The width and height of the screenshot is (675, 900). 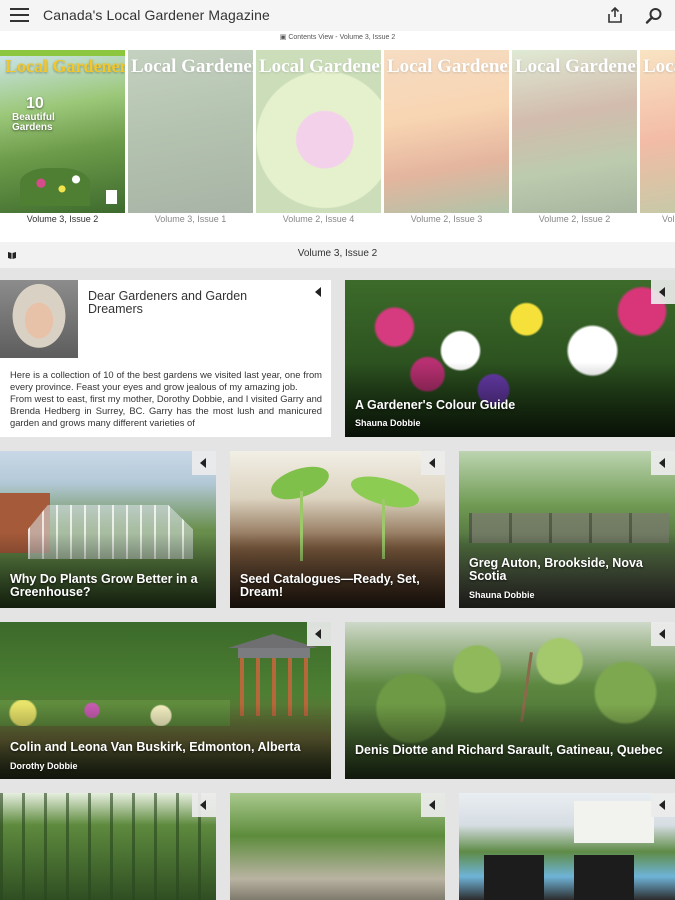 I want to click on issue-cover-2: Local Gardener, so click(x=190, y=131).